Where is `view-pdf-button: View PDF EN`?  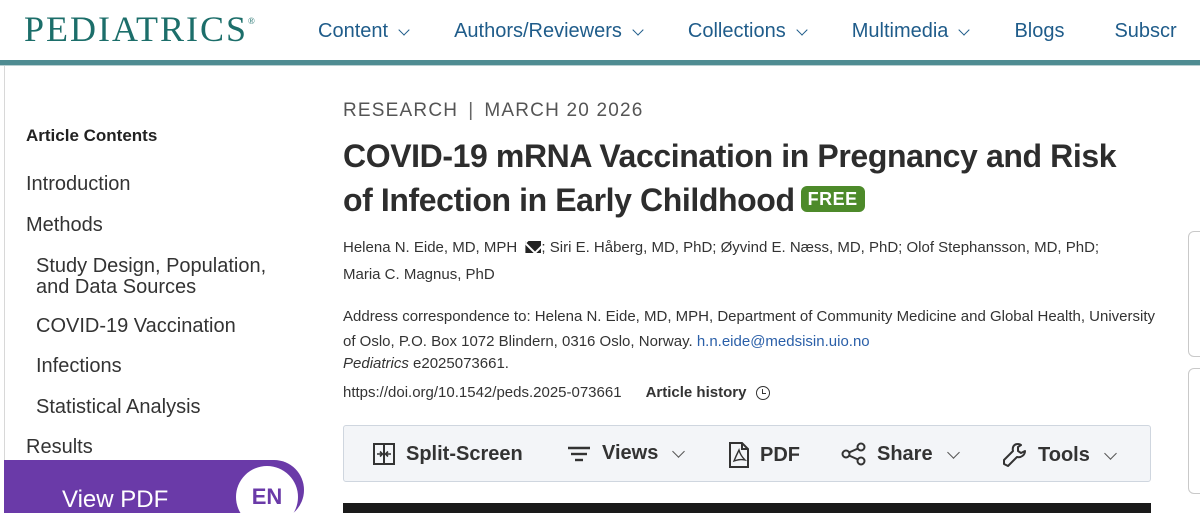 view-pdf-button: View PDF EN is located at coordinates (154, 486).